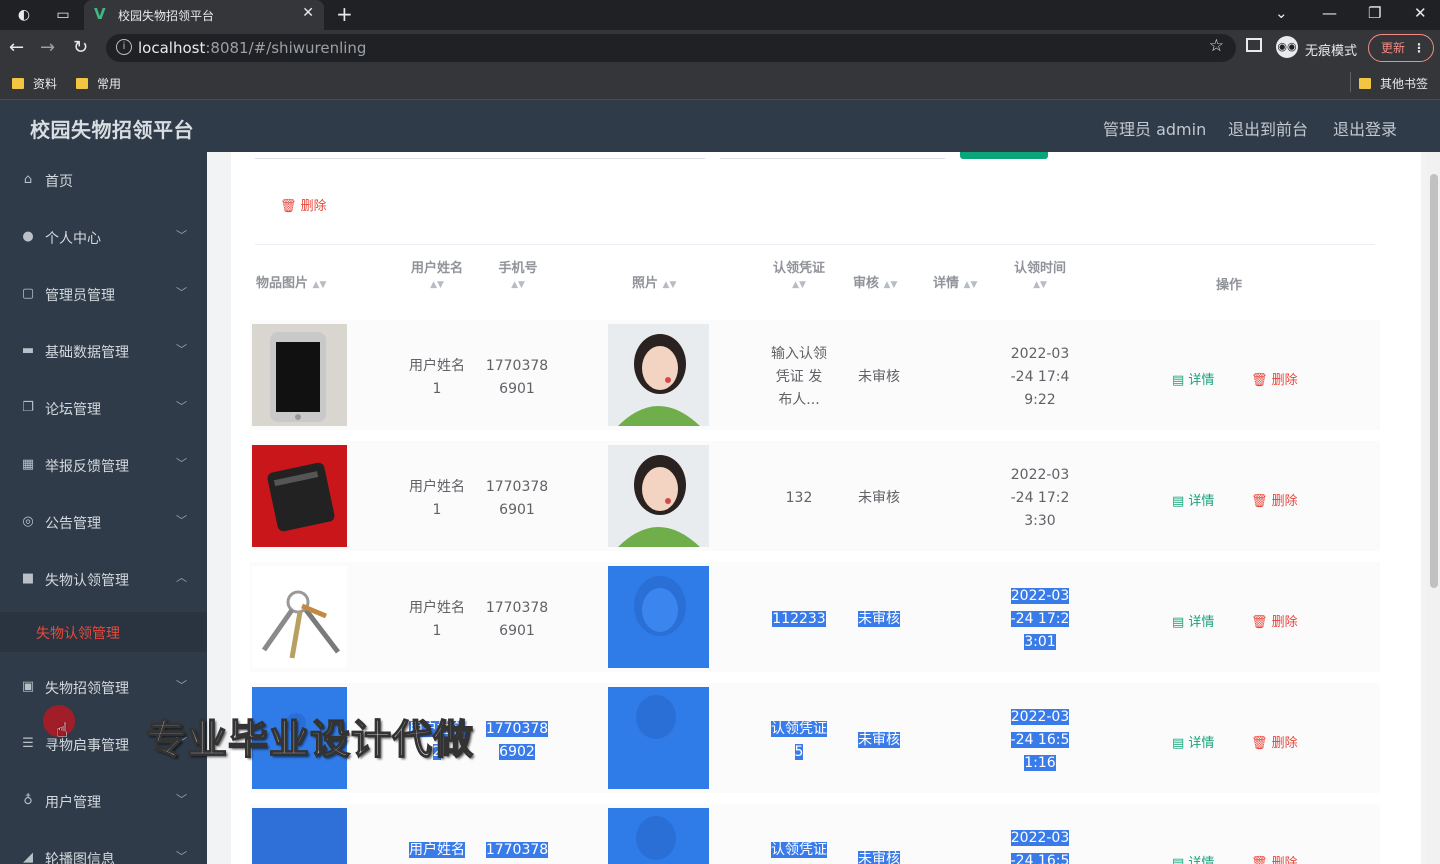 Image resolution: width=1440 pixels, height=864 pixels. Describe the element at coordinates (47, 48) in the screenshot. I see `forward-icon: →` at that location.